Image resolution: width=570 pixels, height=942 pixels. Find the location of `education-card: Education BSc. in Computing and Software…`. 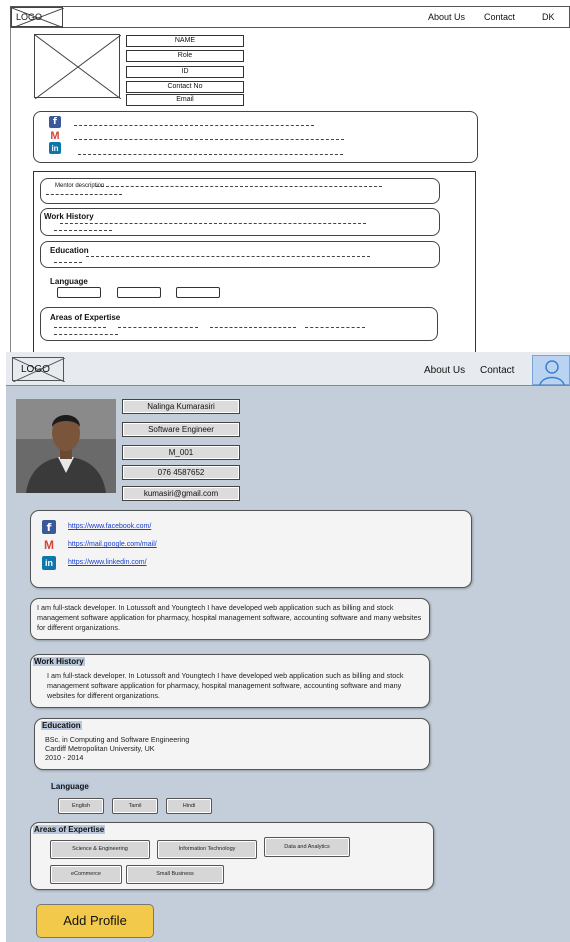

education-card: Education BSc. in Computing and Software… is located at coordinates (232, 744).